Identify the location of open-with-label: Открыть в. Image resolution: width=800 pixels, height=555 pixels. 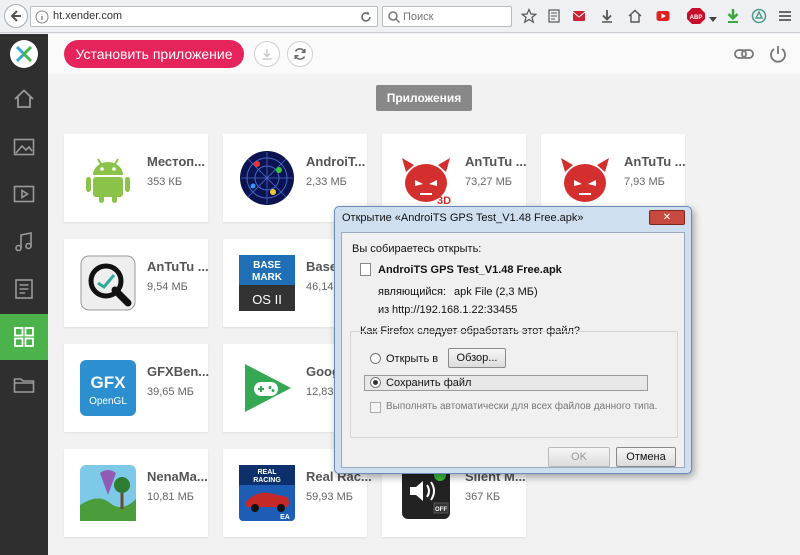
(412, 359).